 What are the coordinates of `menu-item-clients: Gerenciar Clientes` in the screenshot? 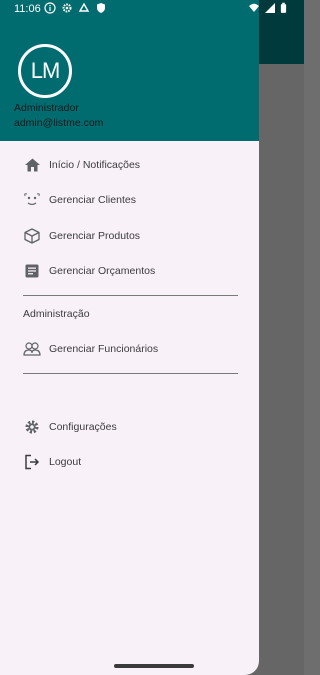 It's located at (129, 200).